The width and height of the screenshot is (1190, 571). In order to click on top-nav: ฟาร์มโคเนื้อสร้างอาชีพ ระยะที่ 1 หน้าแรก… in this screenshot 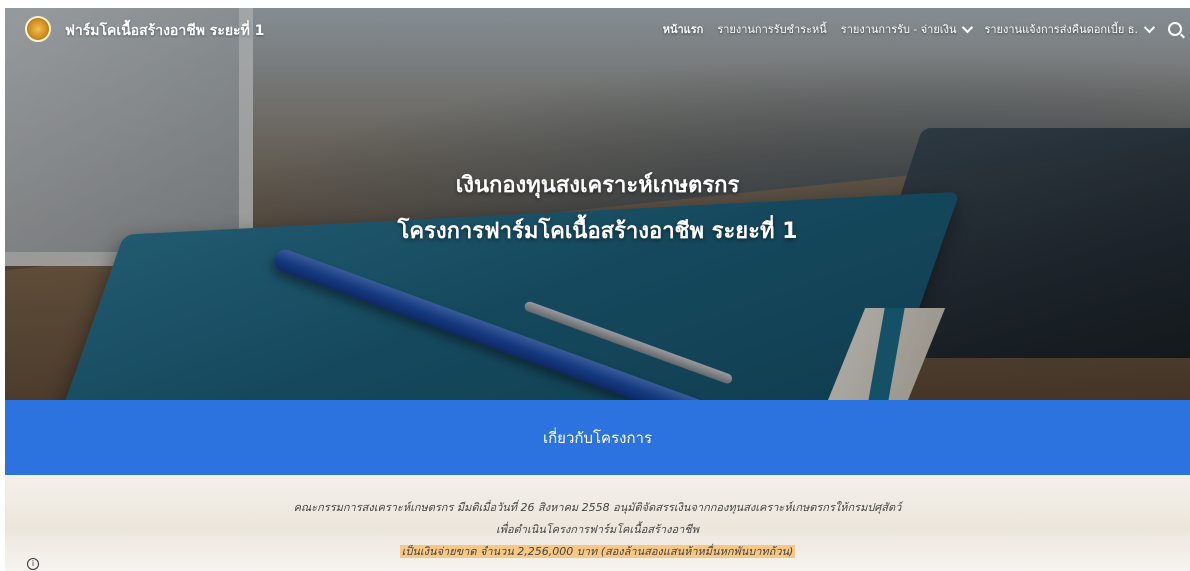, I will do `click(597, 30)`.